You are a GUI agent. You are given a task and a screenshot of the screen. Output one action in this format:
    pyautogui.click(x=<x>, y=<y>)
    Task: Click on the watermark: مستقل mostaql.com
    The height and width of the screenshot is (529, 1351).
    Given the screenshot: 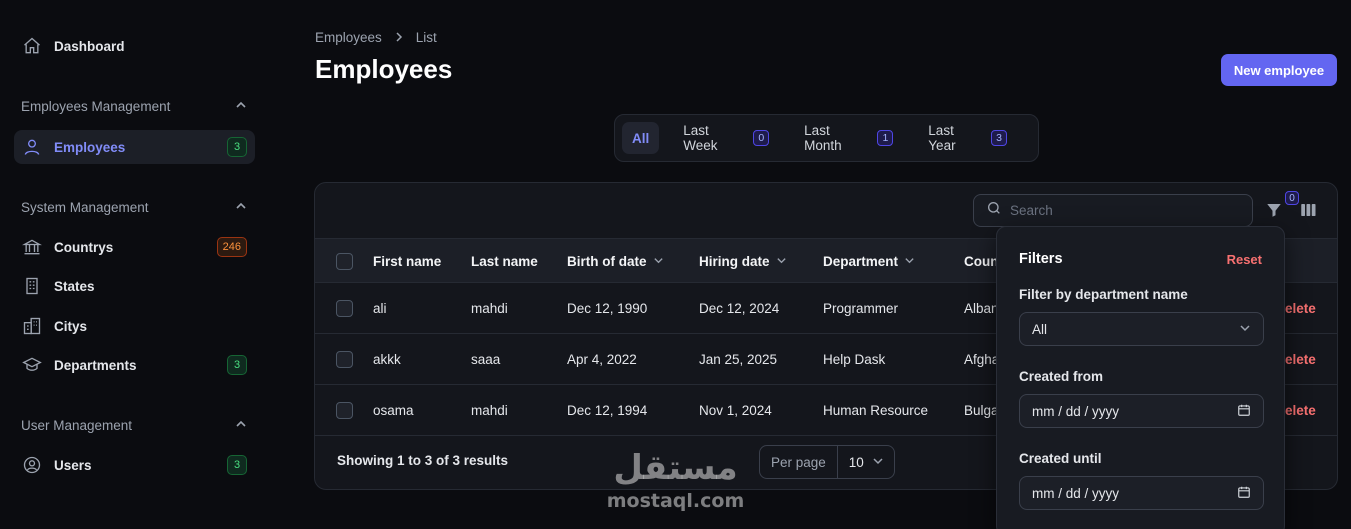 What is the action you would take?
    pyautogui.click(x=675, y=479)
    